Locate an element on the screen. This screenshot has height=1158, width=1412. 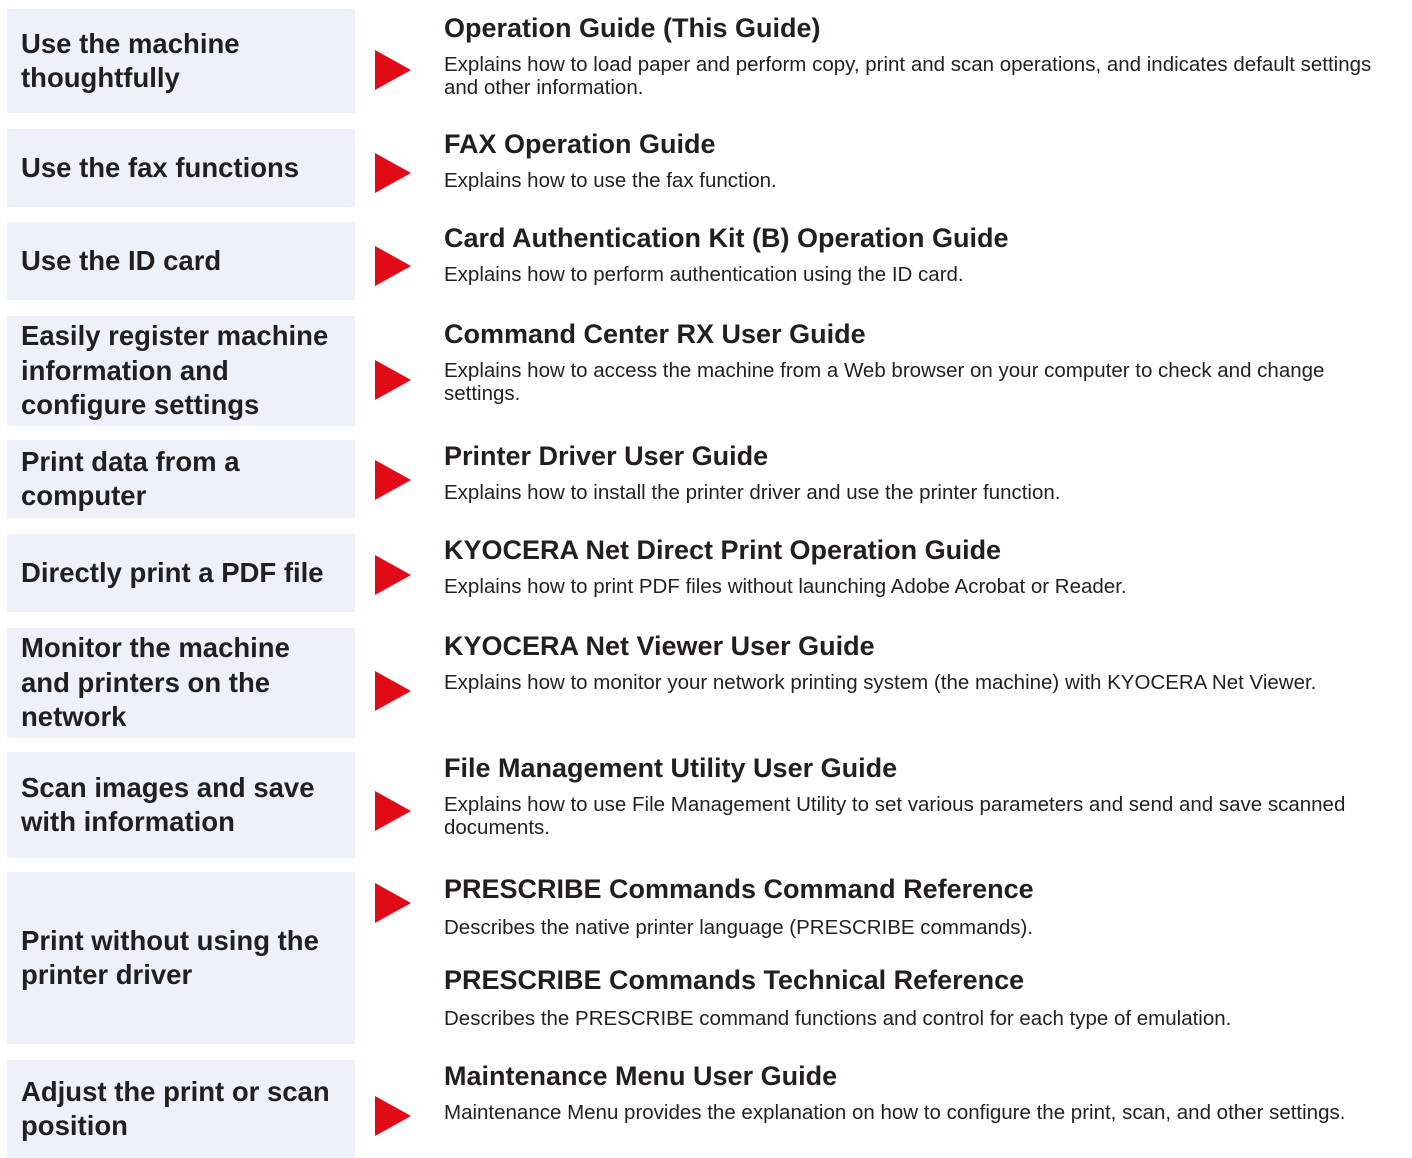
task-box: Directly print a PDF file is located at coordinates (181, 573).